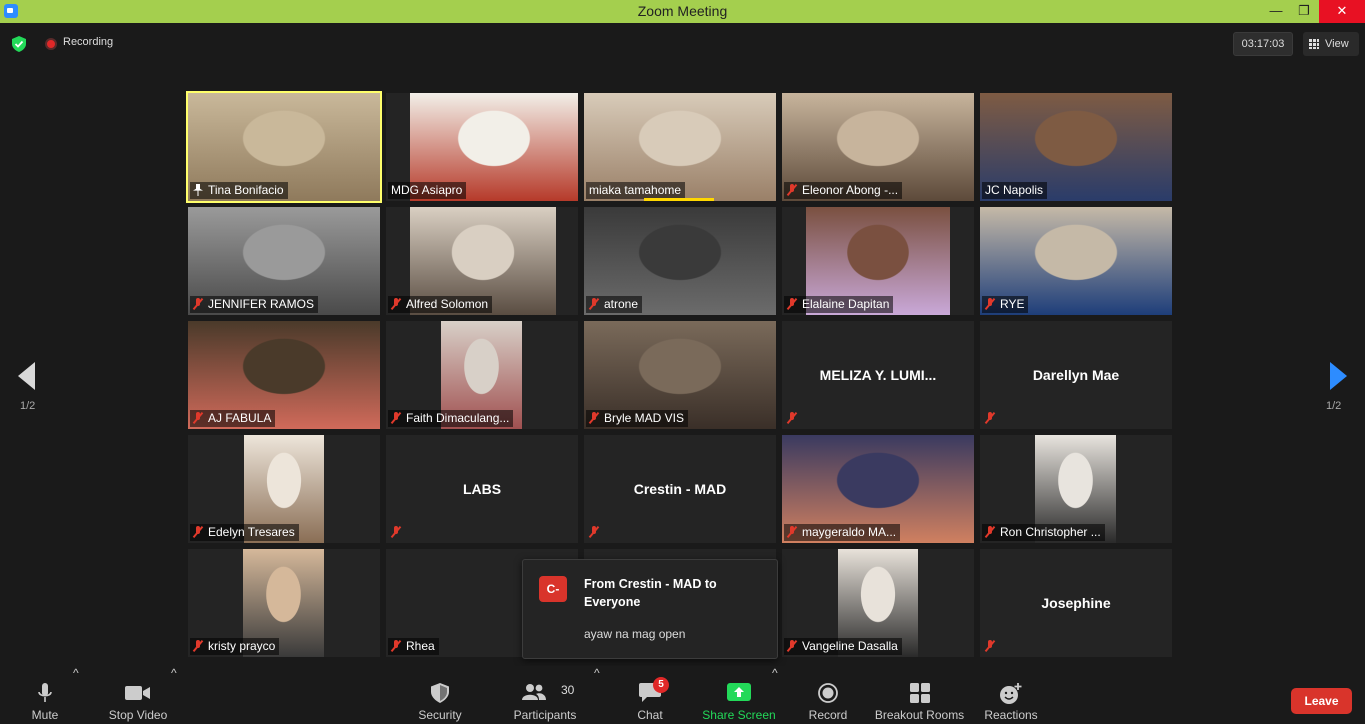 This screenshot has width=1365, height=724. Describe the element at coordinates (597, 695) in the screenshot. I see `participants-options-chevron-up-icon: ^` at that location.